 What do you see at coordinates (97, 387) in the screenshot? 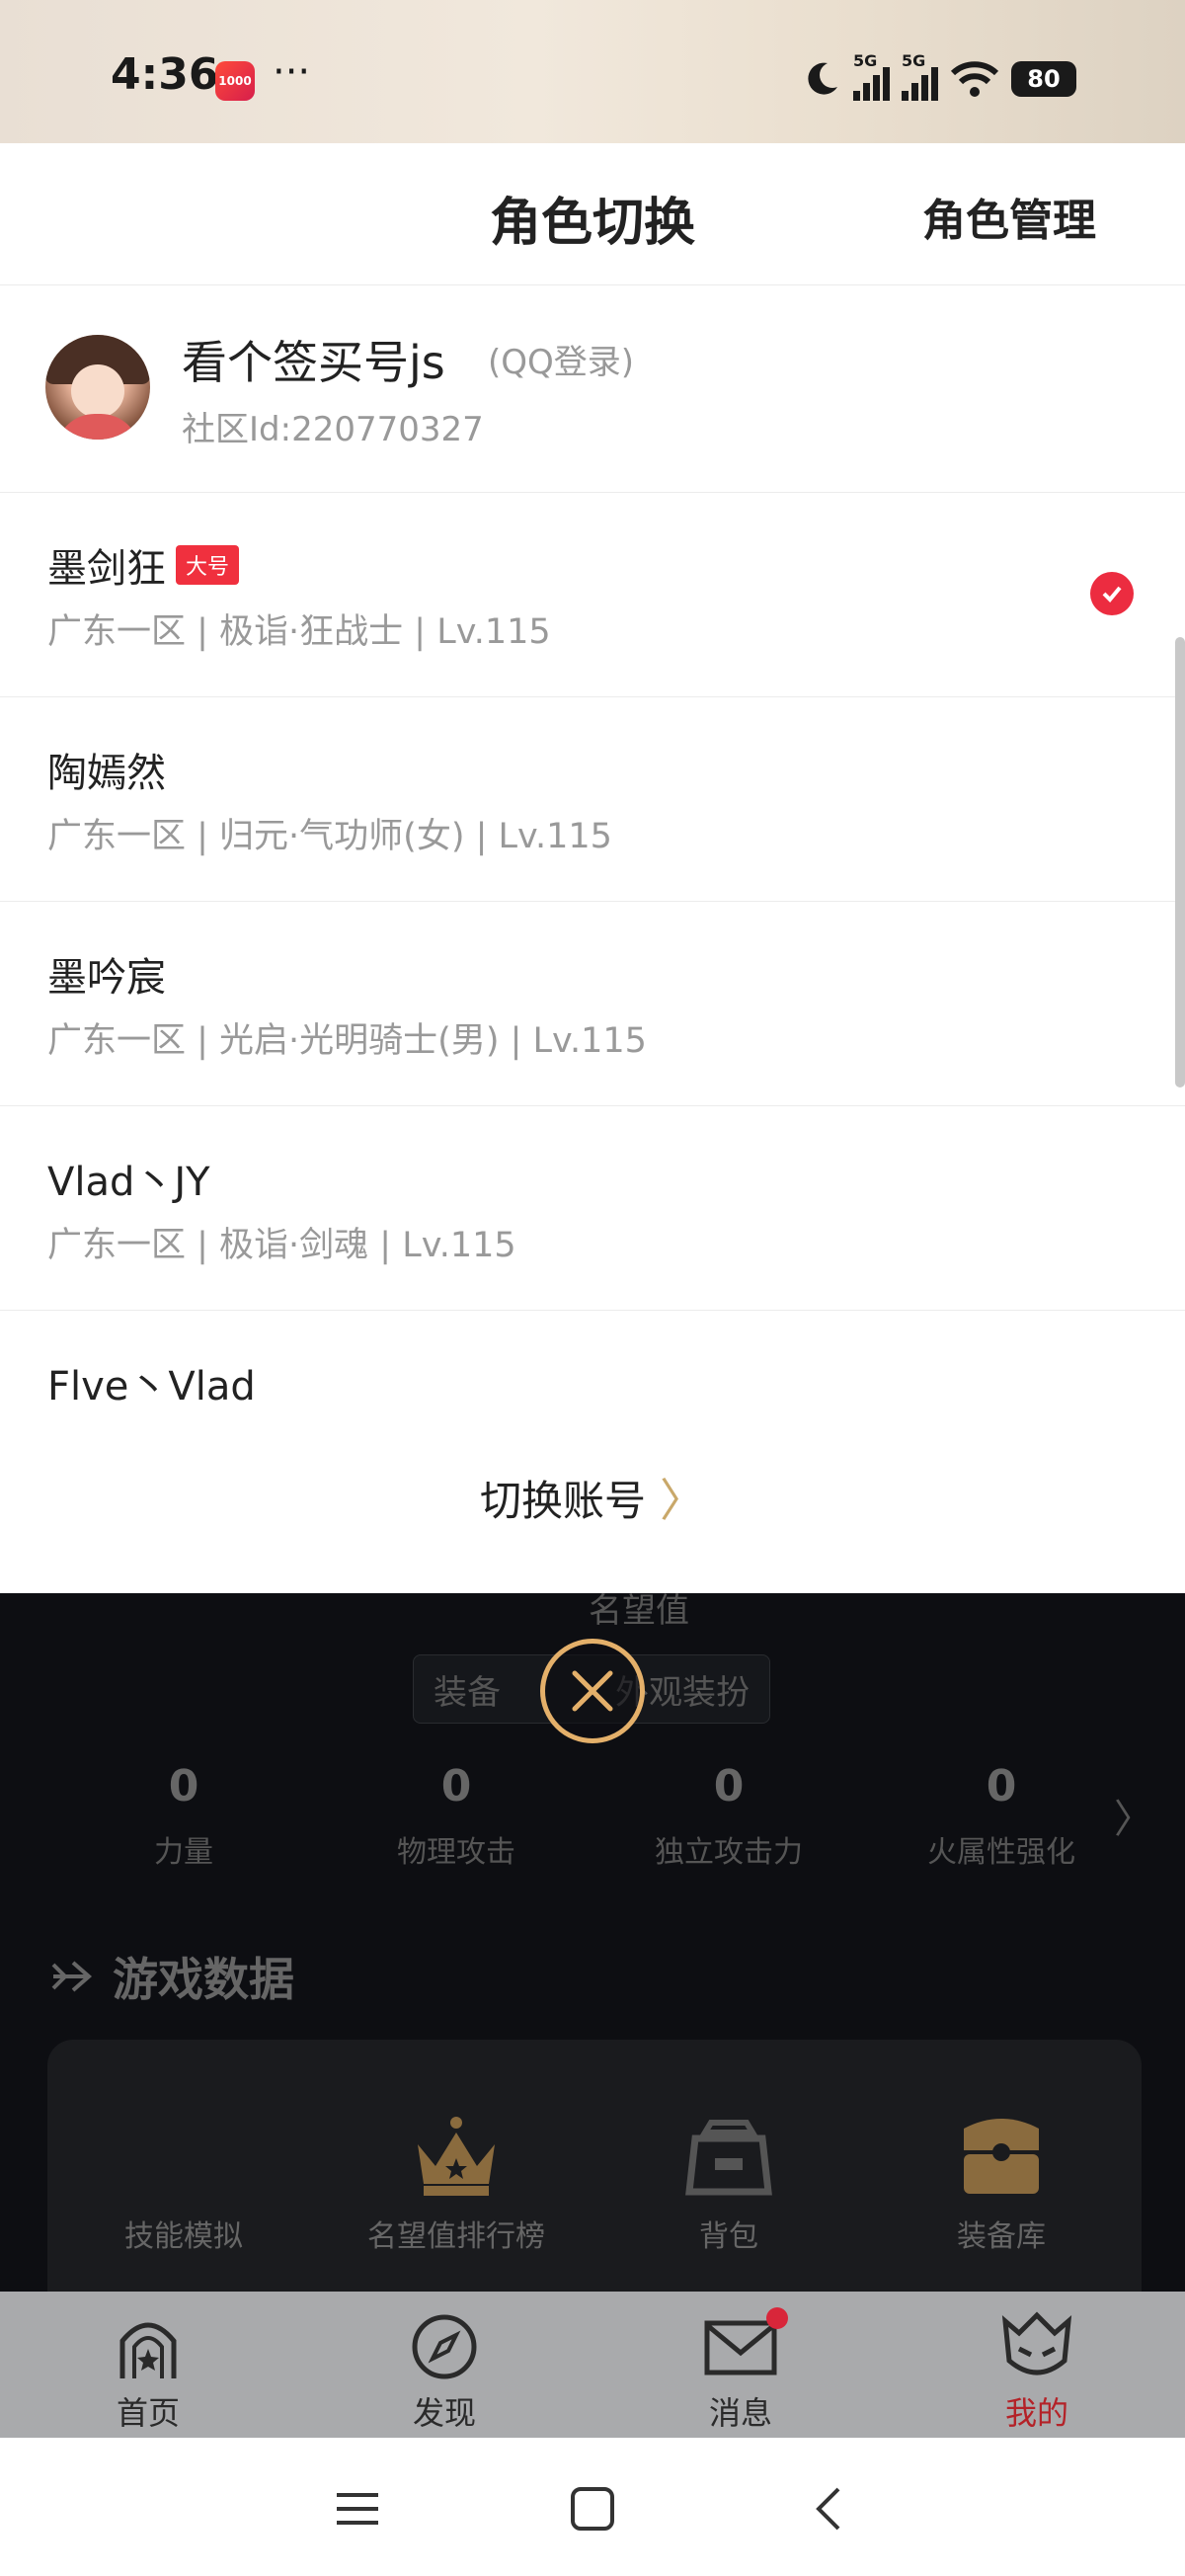
I see `avatar` at bounding box center [97, 387].